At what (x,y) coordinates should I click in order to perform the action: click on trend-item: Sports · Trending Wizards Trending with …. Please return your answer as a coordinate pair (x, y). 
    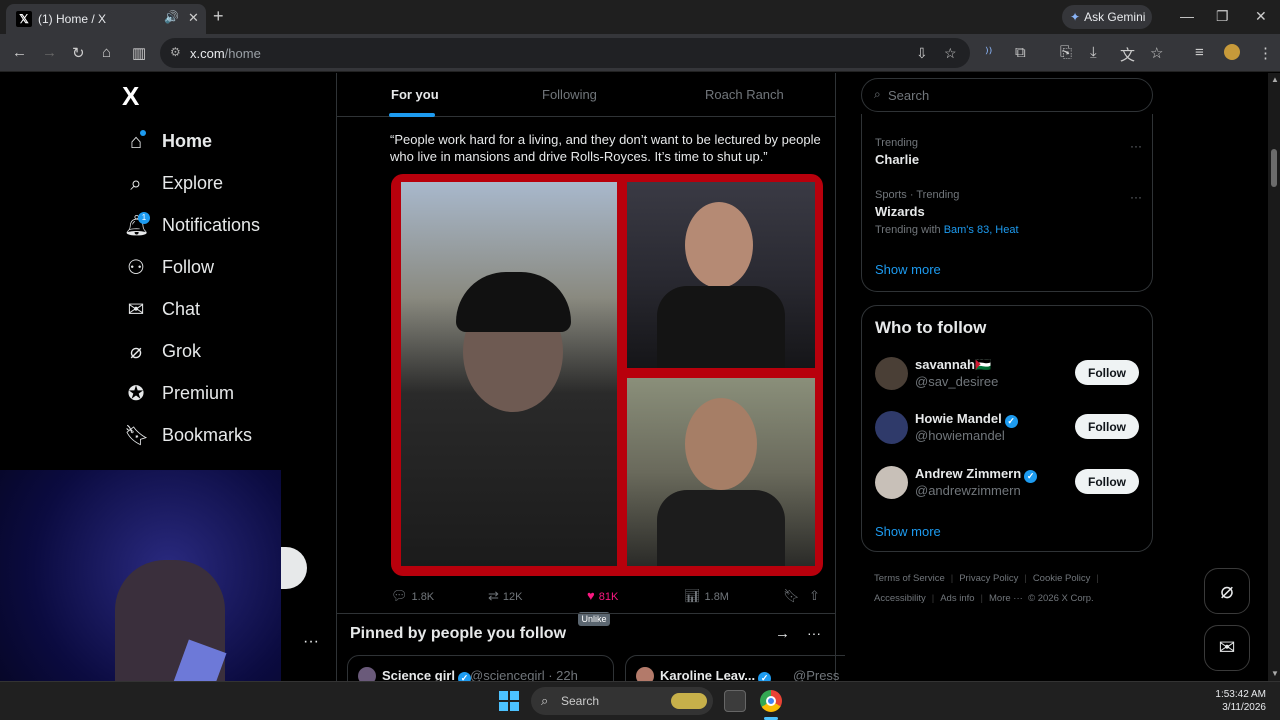
    Looking at the image, I should click on (947, 212).